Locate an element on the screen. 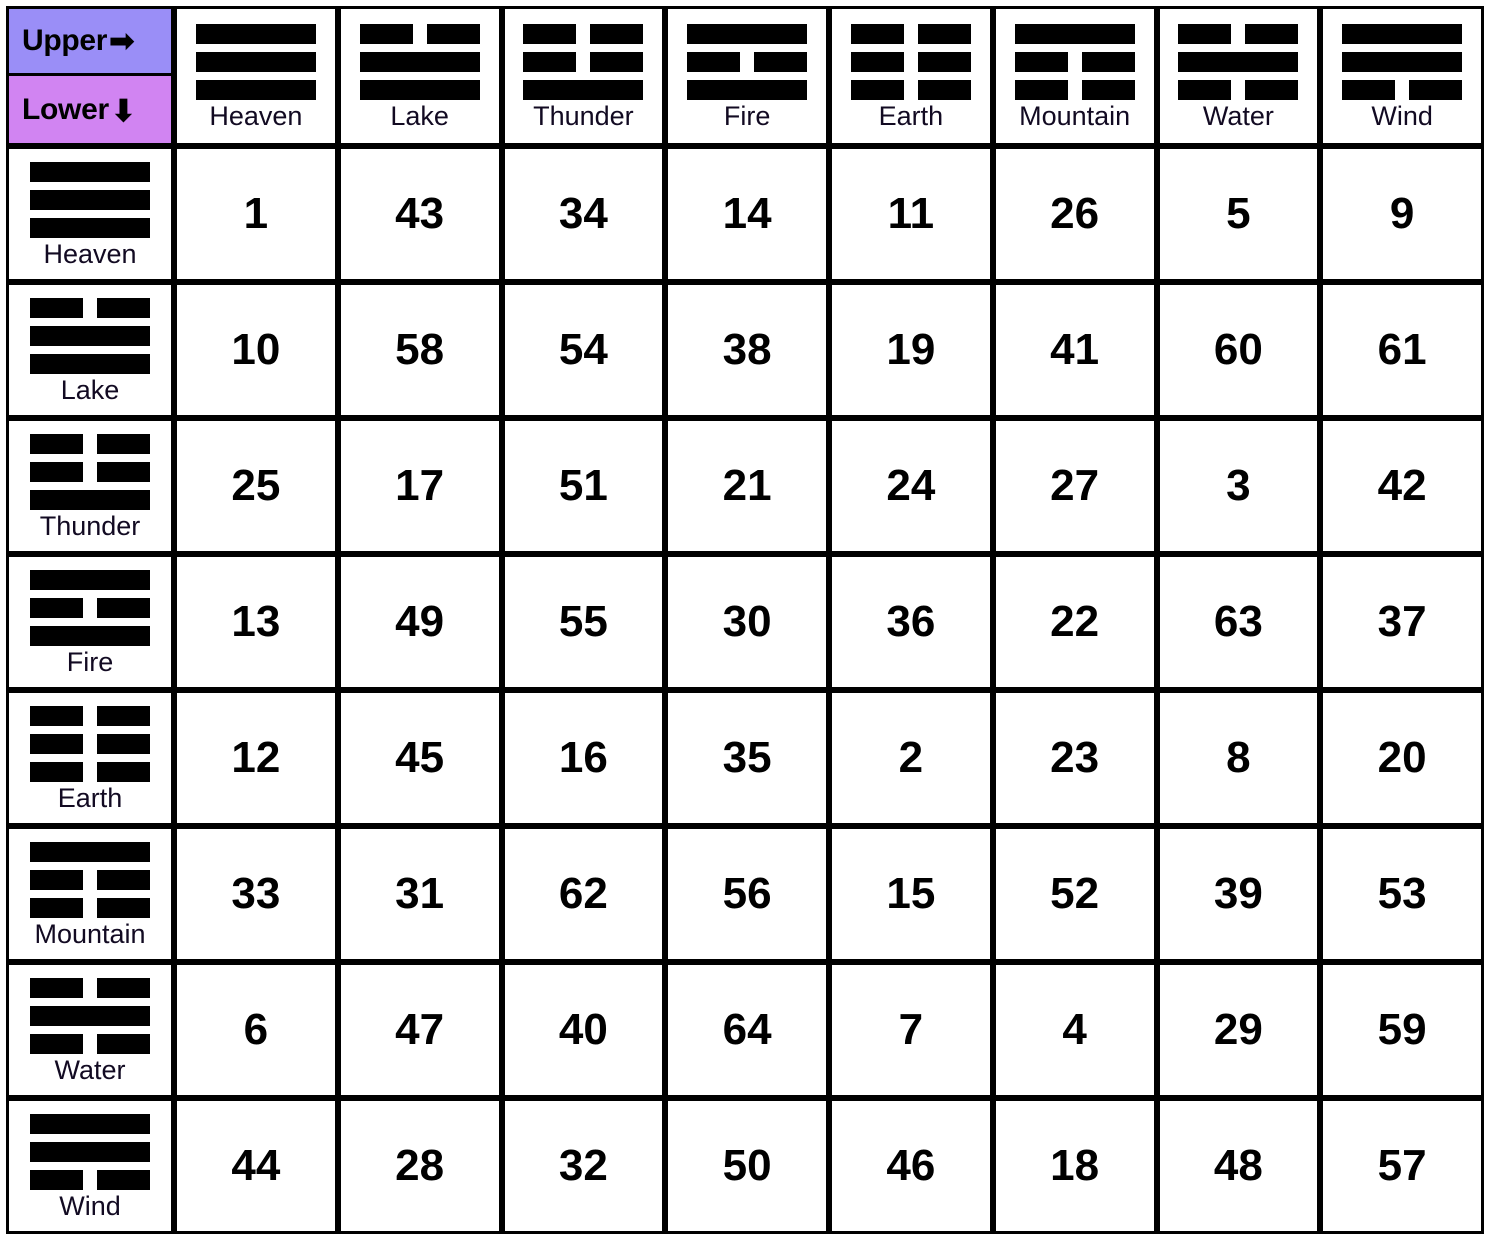  hexagram-cell: 7 is located at coordinates (911, 1030).